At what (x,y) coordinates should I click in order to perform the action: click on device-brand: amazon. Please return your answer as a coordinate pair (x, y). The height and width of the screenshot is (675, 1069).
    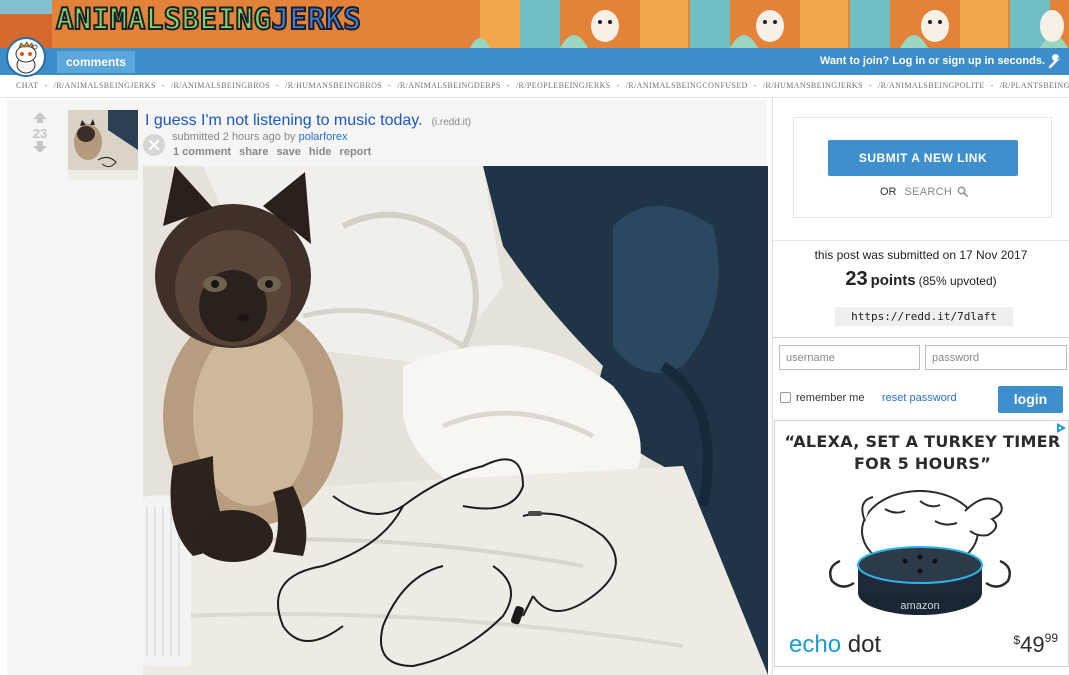
    Looking at the image, I should click on (919, 606).